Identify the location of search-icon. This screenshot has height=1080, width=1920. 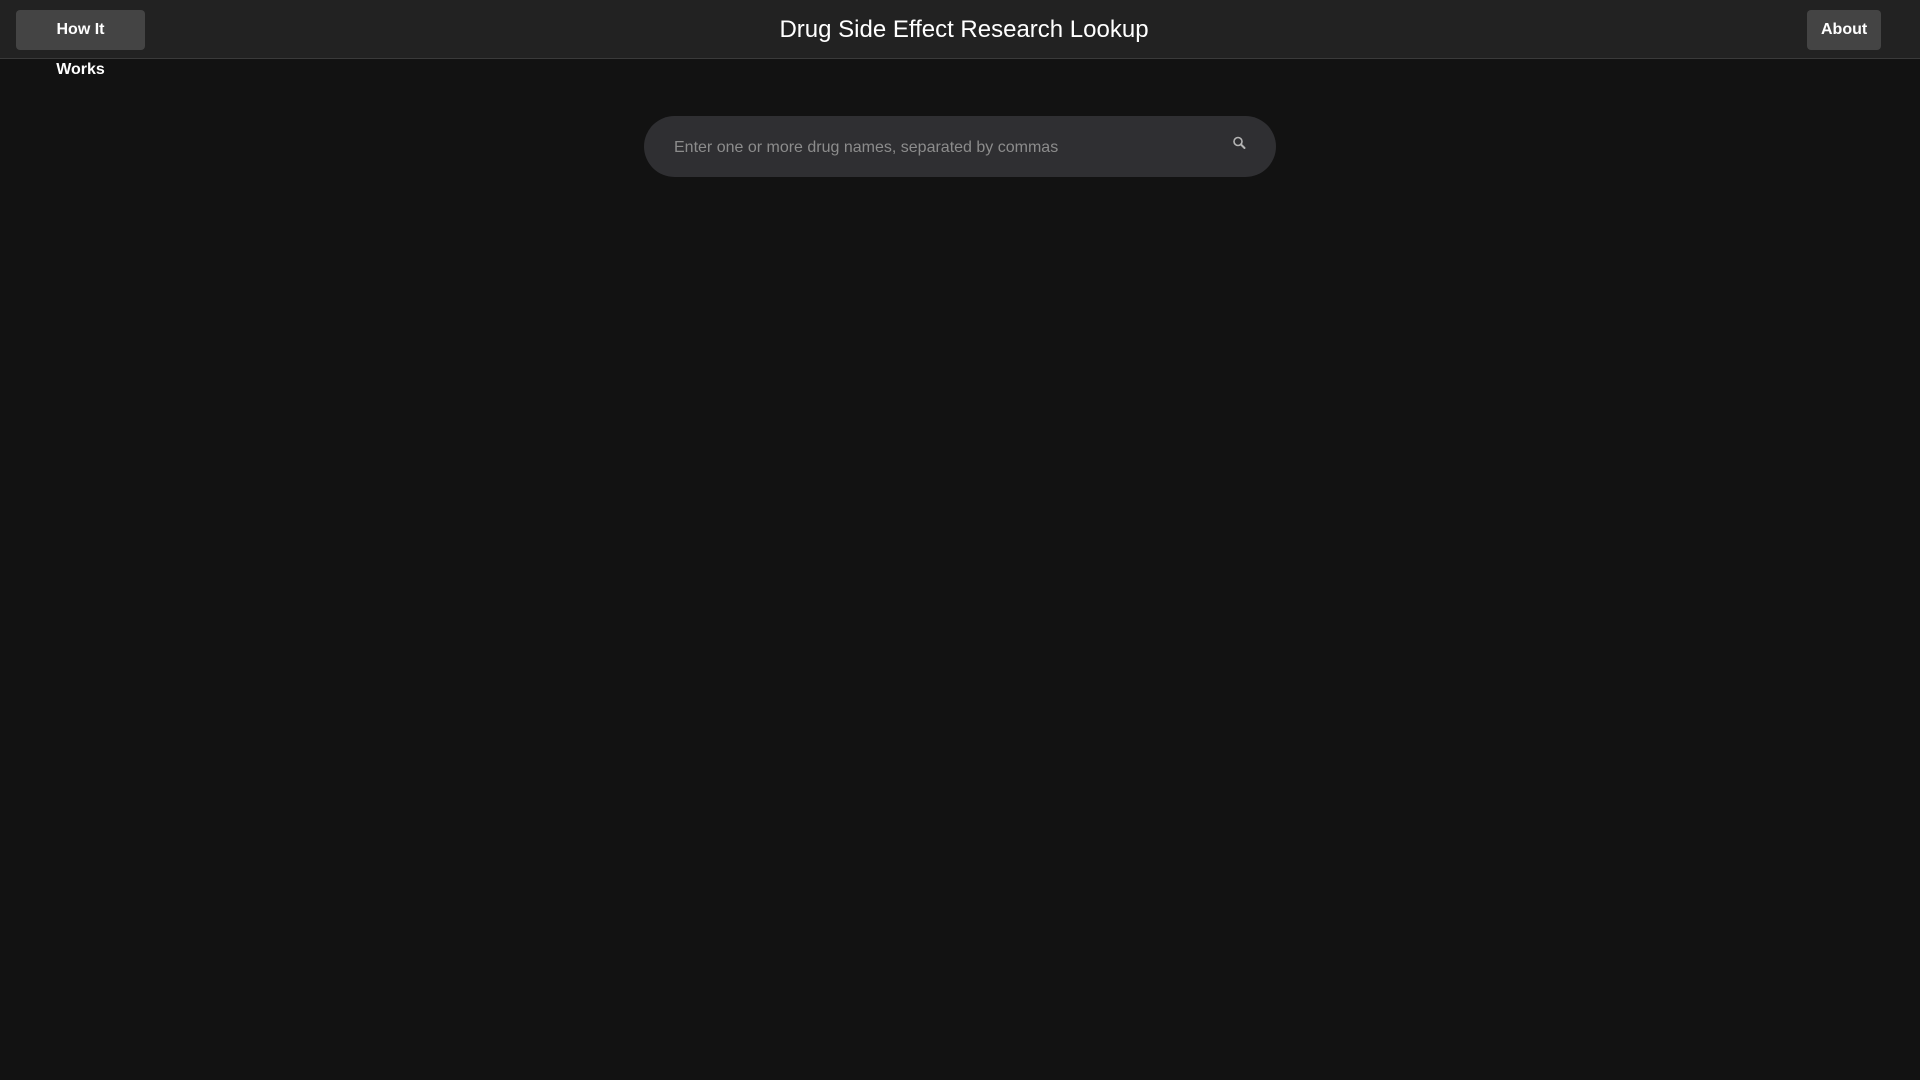
(1239, 142).